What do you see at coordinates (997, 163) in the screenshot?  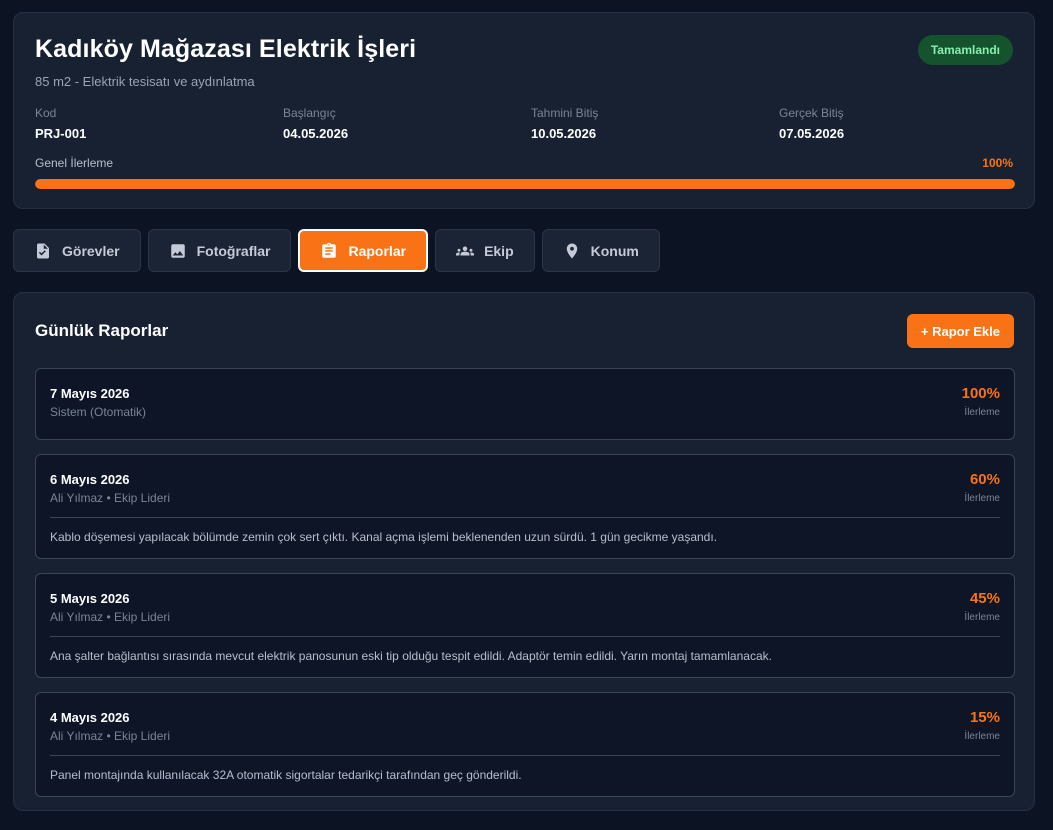 I see `overall-progress-percent: 100%` at bounding box center [997, 163].